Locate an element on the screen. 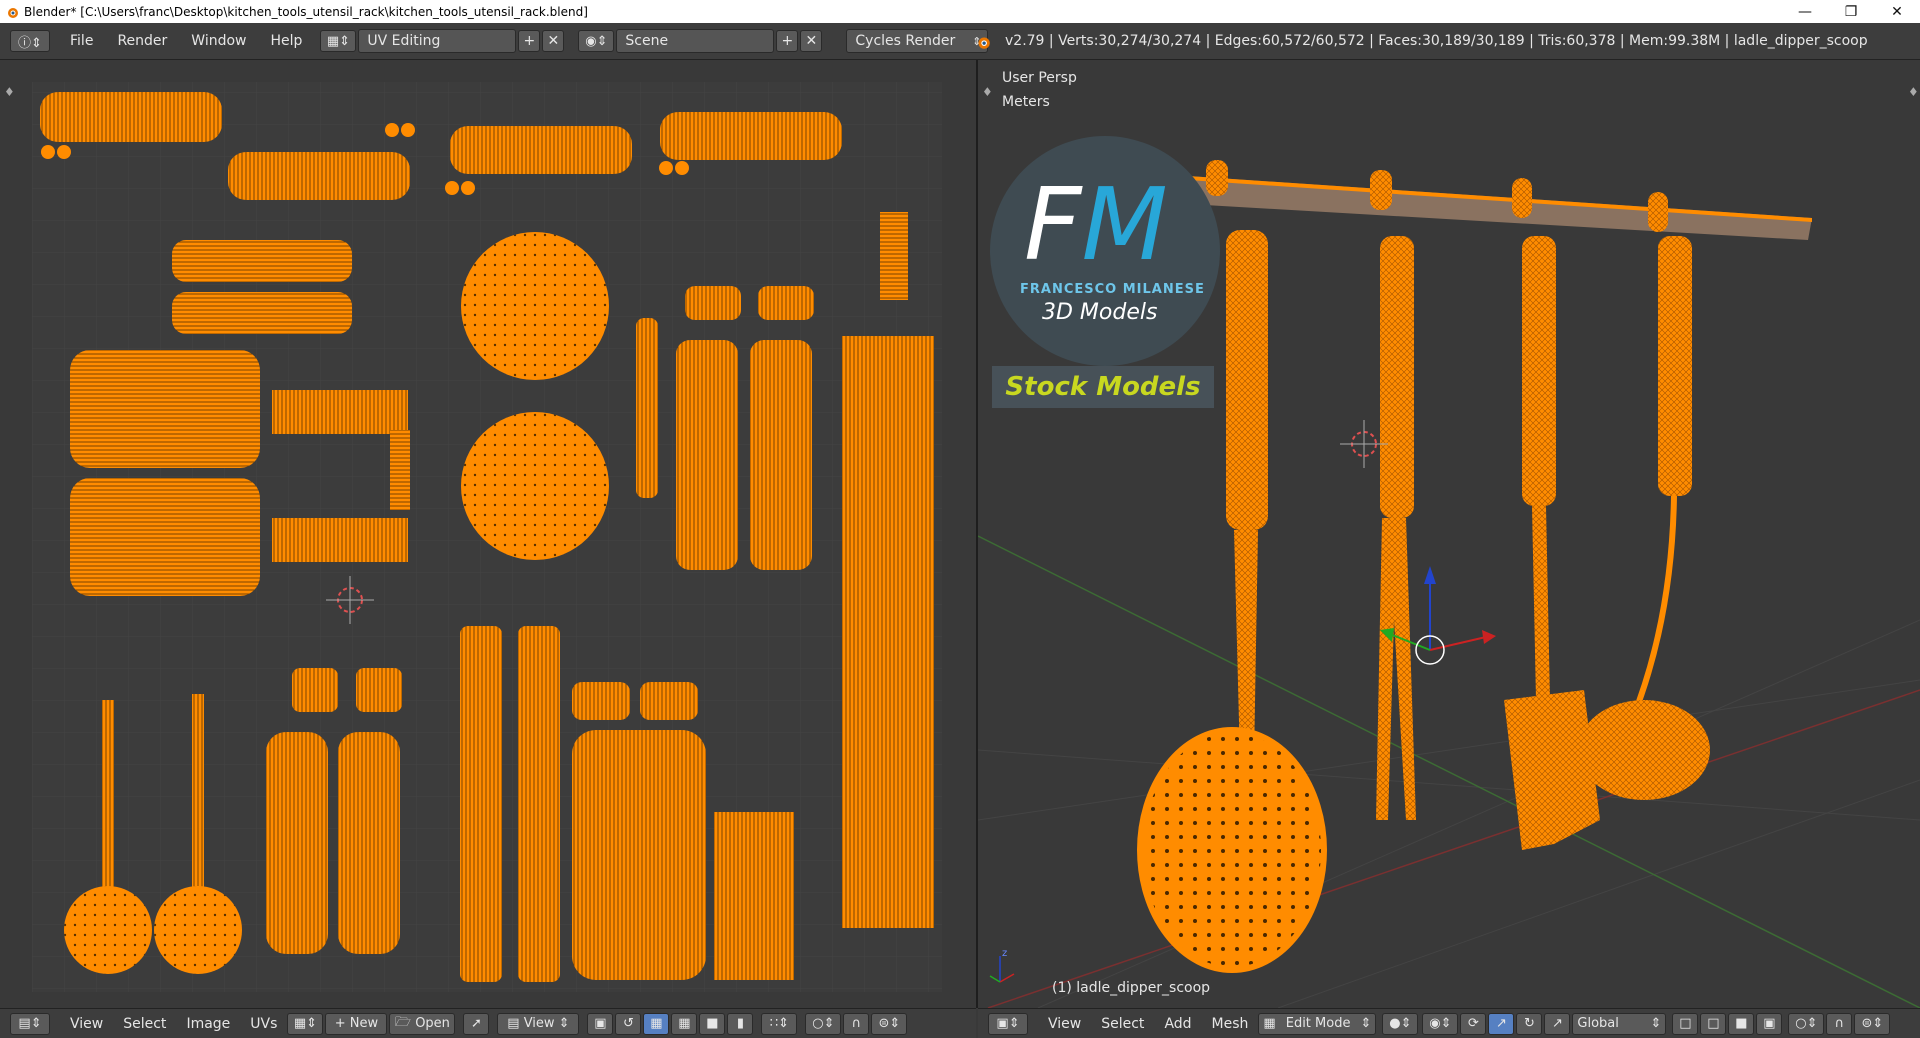 This screenshot has height=1038, width=1920. select-edge-mode-button: □ is located at coordinates (1713, 1023).